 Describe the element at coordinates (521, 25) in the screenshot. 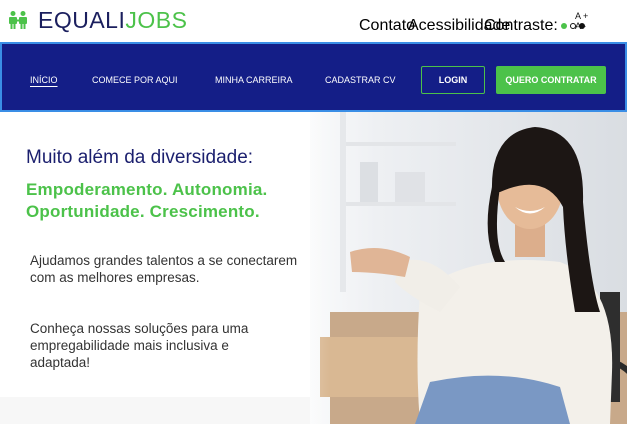

I see `contrast-label: Contraste:` at that location.